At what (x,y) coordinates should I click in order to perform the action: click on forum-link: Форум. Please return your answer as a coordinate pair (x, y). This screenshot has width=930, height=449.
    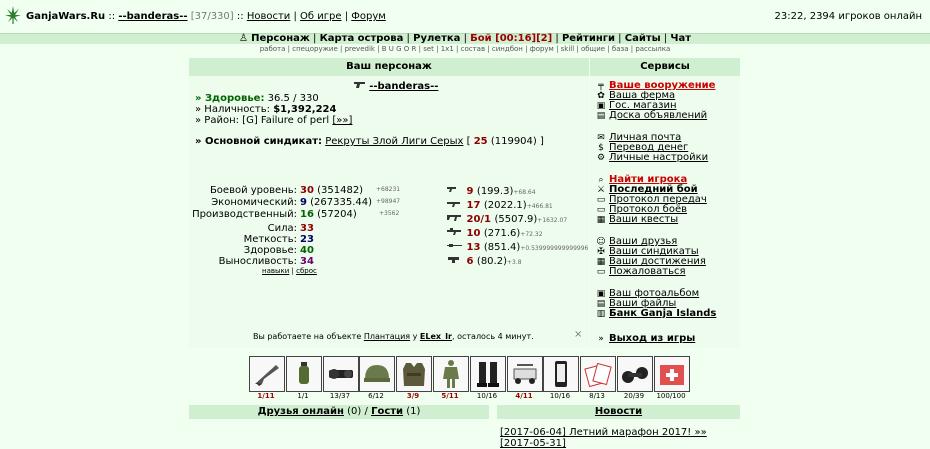
    Looking at the image, I should click on (368, 16).